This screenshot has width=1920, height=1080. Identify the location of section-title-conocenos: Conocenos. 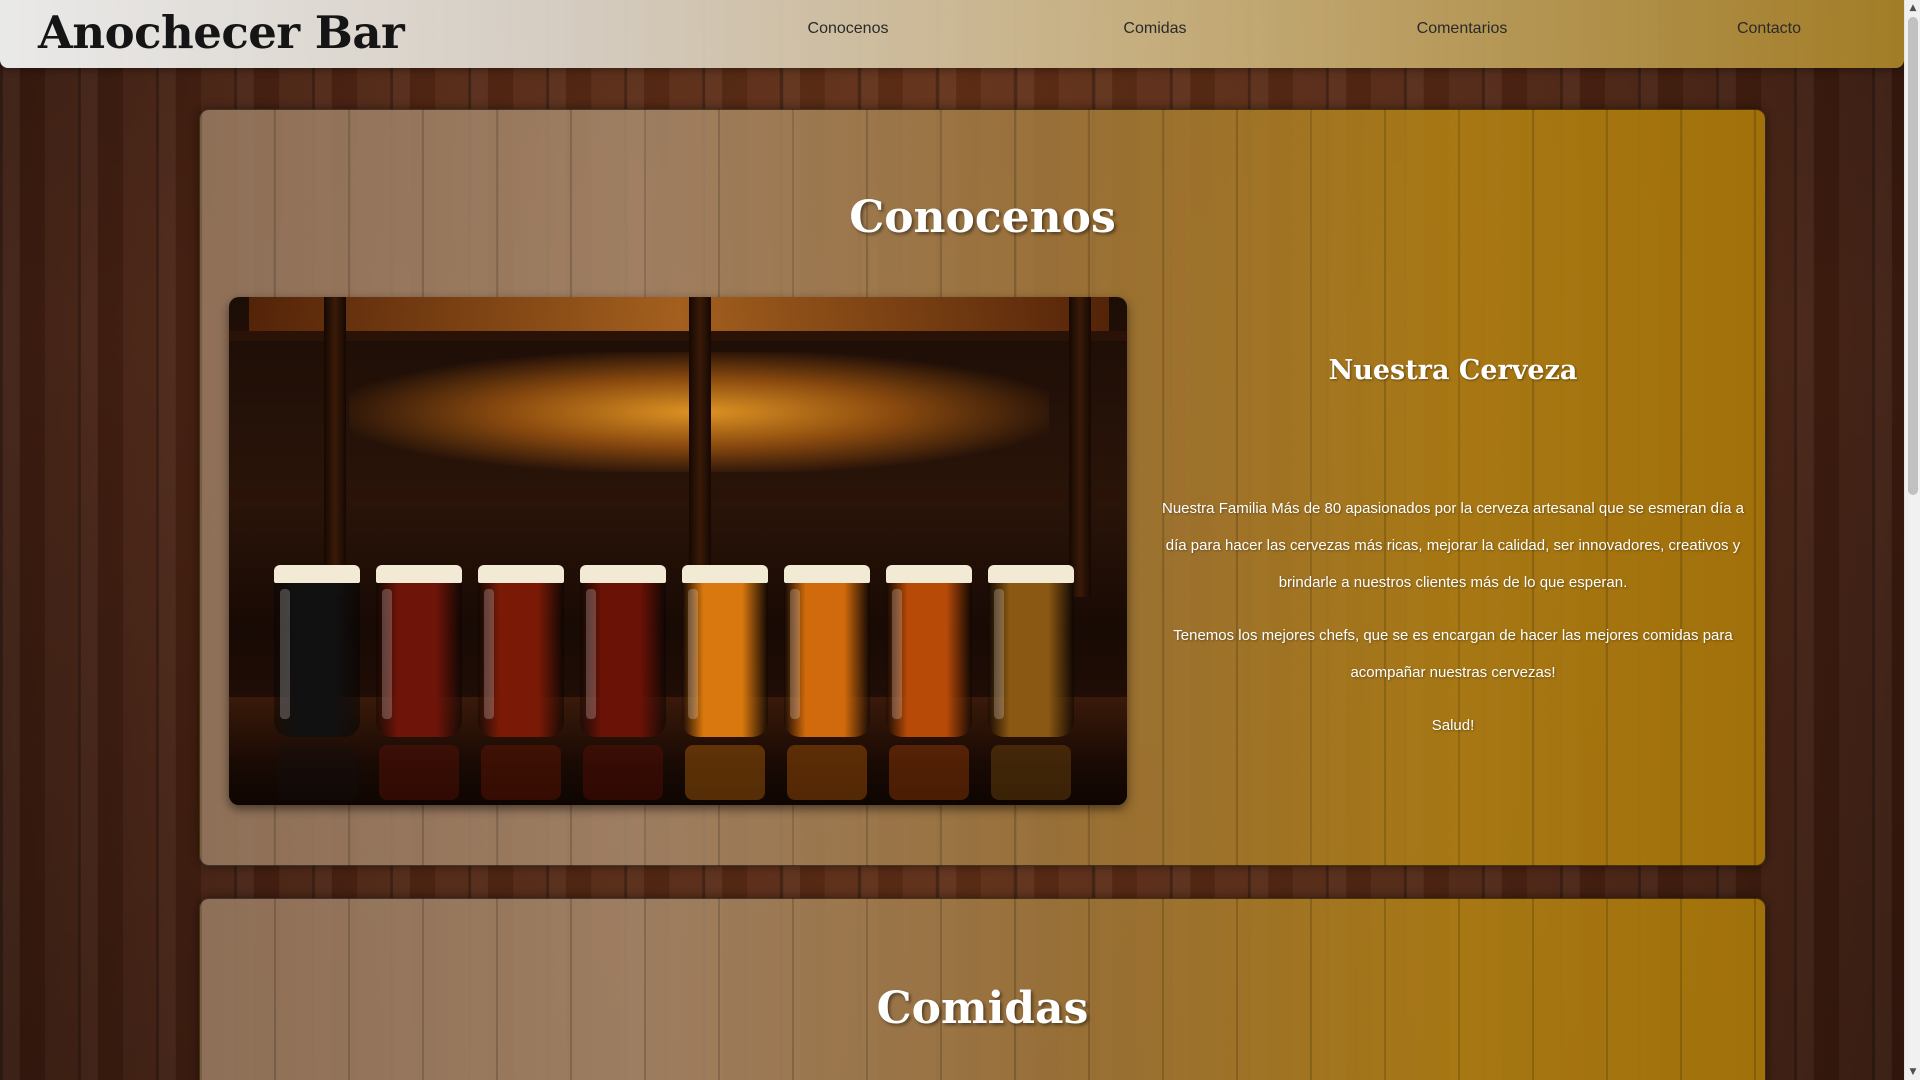
(982, 217).